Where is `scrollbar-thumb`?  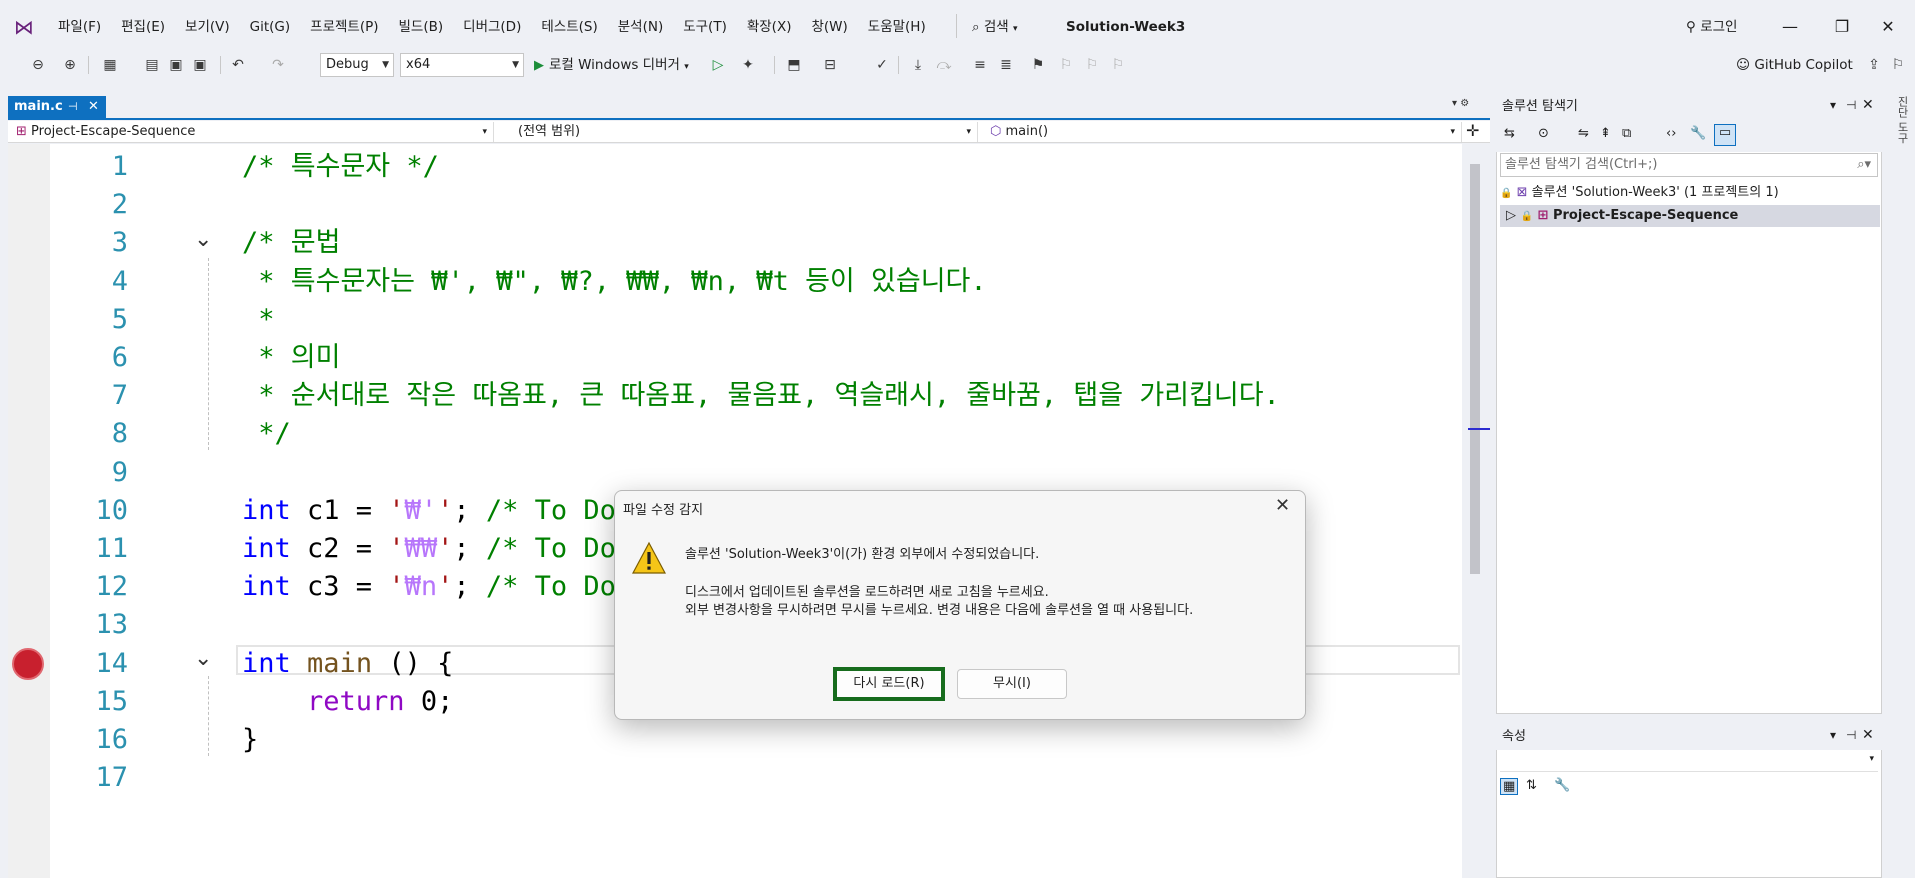
scrollbar-thumb is located at coordinates (1475, 369).